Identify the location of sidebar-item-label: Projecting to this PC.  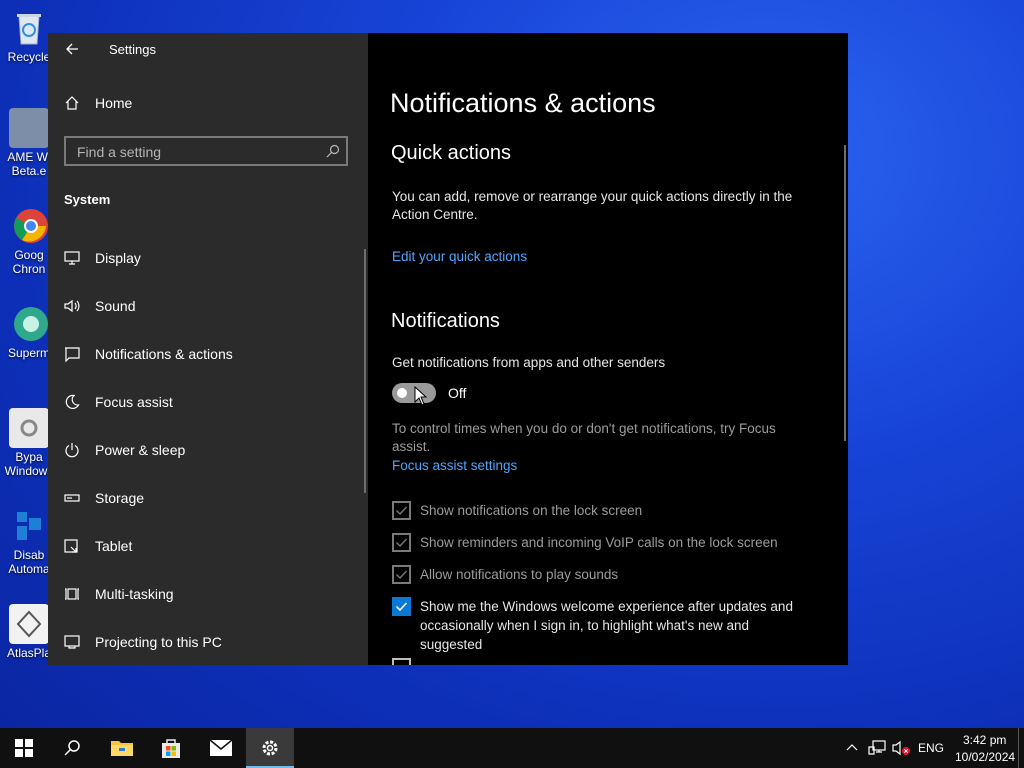
(158, 642).